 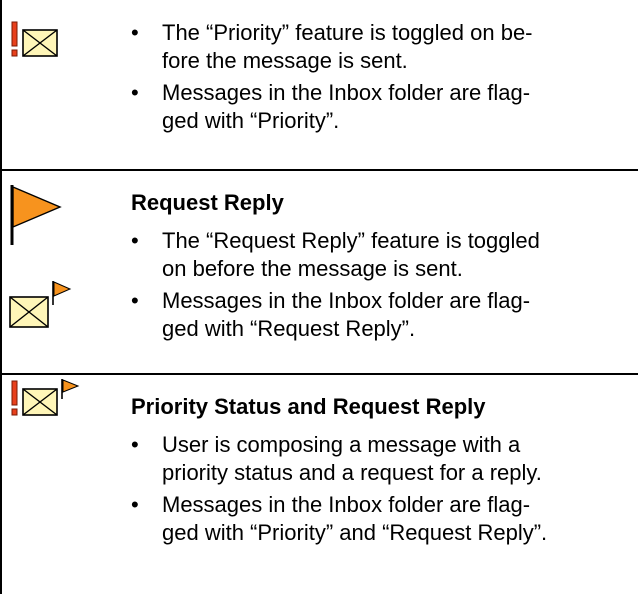 What do you see at coordinates (341, 444) in the screenshot?
I see `bullet-text-line: User is composing a message with a` at bounding box center [341, 444].